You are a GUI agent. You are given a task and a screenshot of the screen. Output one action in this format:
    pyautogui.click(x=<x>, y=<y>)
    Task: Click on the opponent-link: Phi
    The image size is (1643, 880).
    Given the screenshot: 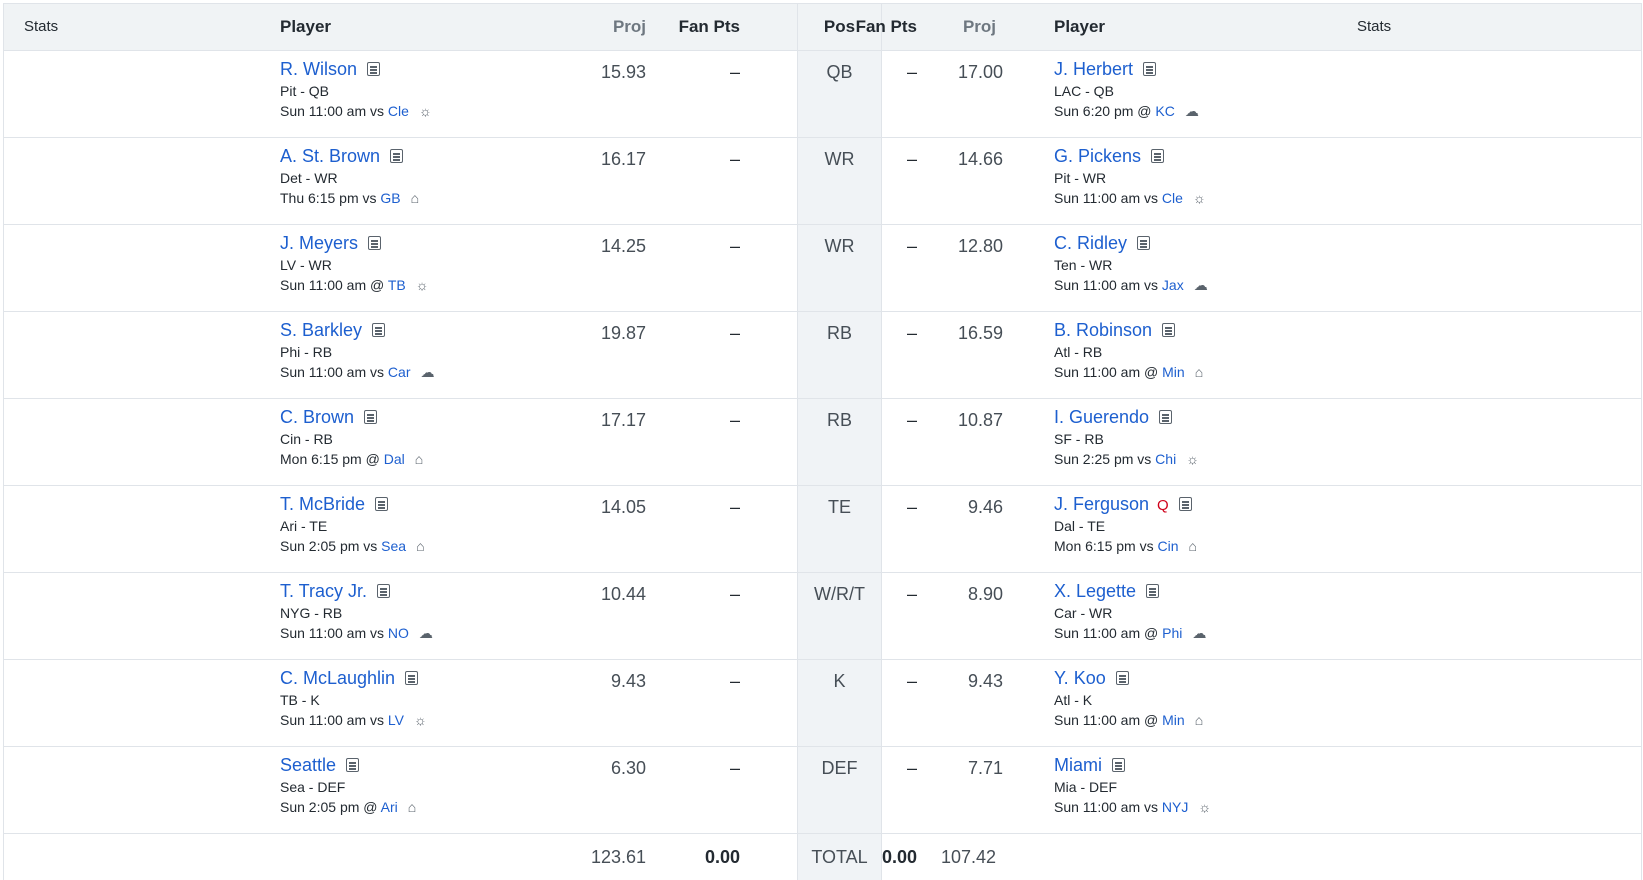 What is the action you would take?
    pyautogui.click(x=1172, y=633)
    